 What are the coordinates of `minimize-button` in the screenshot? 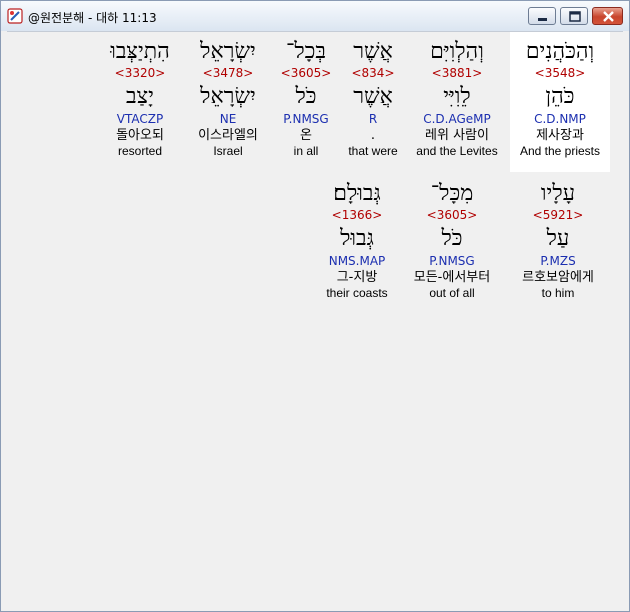 It's located at (542, 16).